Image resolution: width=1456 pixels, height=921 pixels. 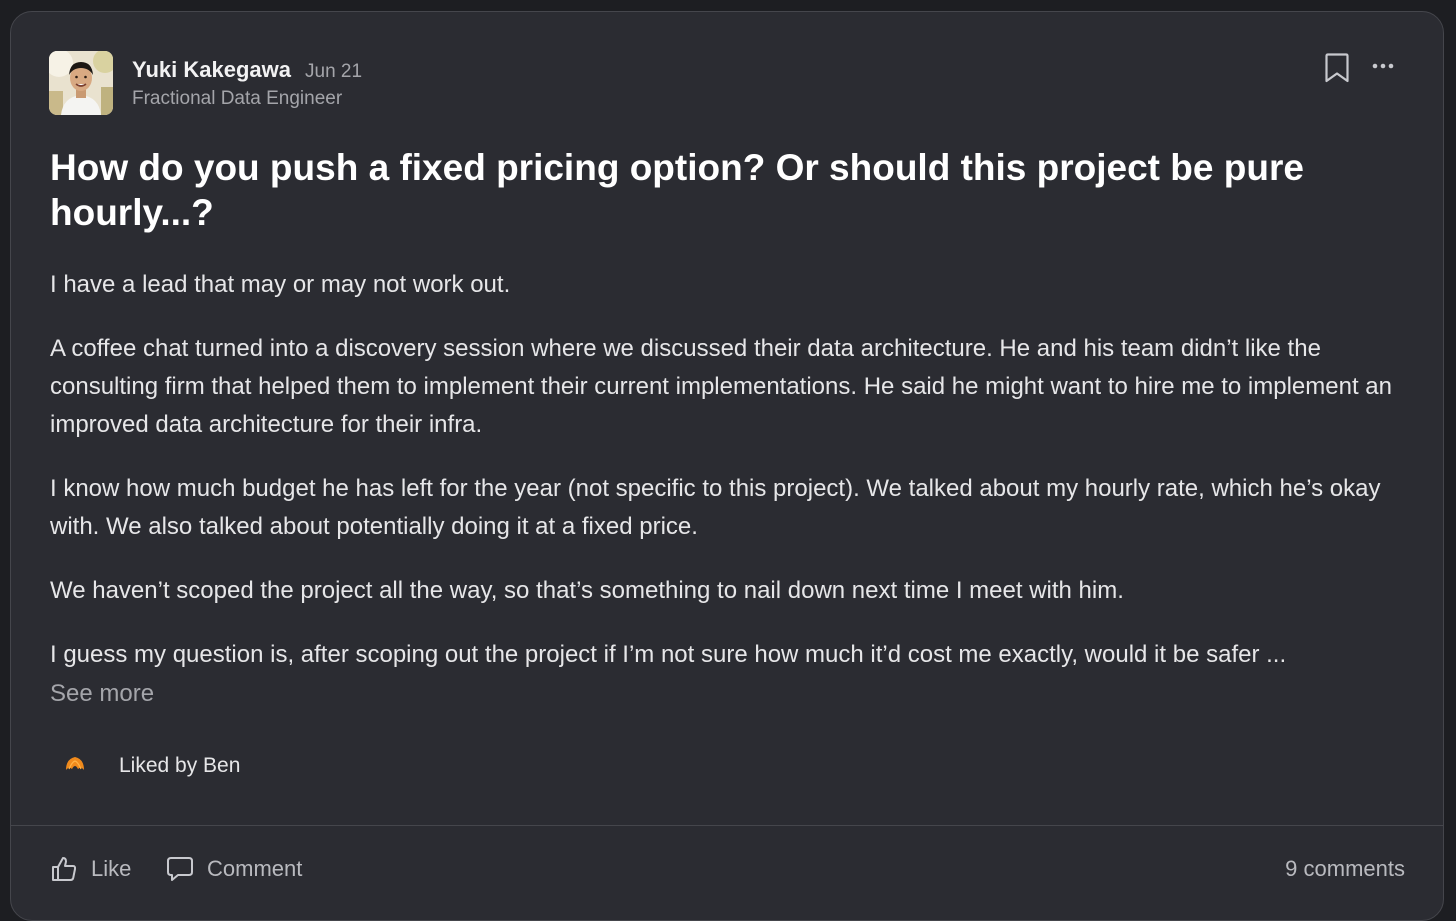 I want to click on divider, so click(x=727, y=825).